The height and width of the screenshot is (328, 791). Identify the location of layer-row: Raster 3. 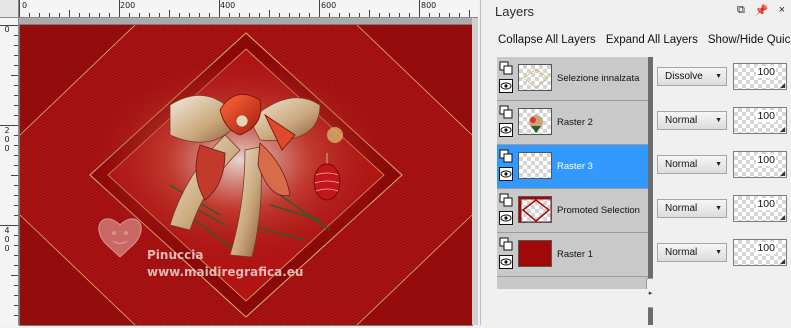
(572, 167).